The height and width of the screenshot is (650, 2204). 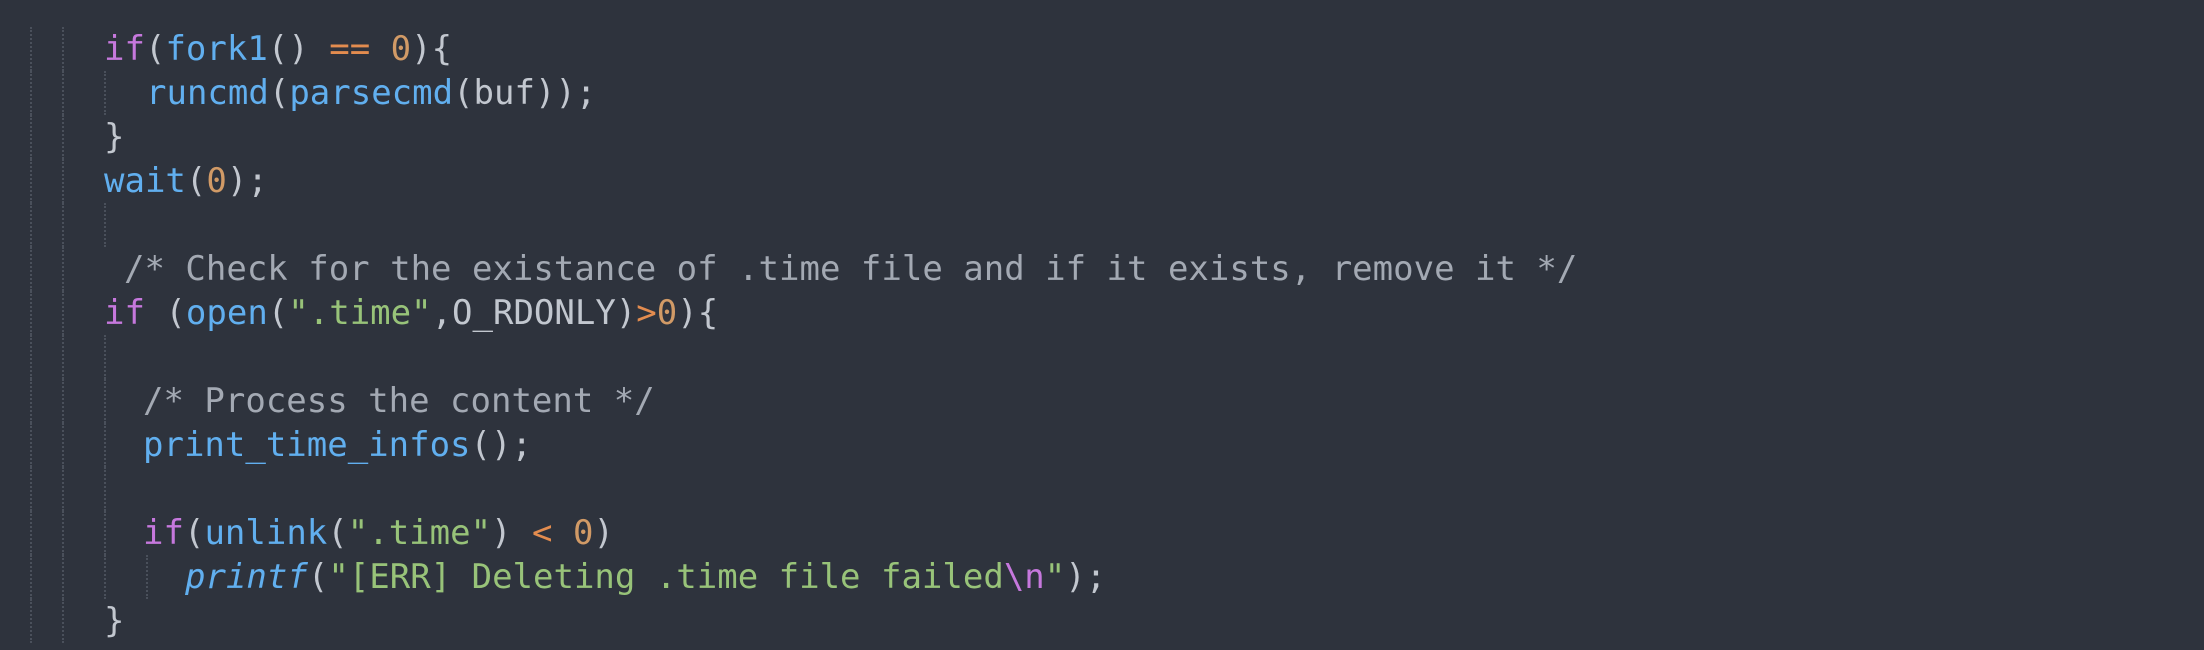 I want to click on code-line: runcmd(parsecmd(buf));, so click(x=1102, y=93).